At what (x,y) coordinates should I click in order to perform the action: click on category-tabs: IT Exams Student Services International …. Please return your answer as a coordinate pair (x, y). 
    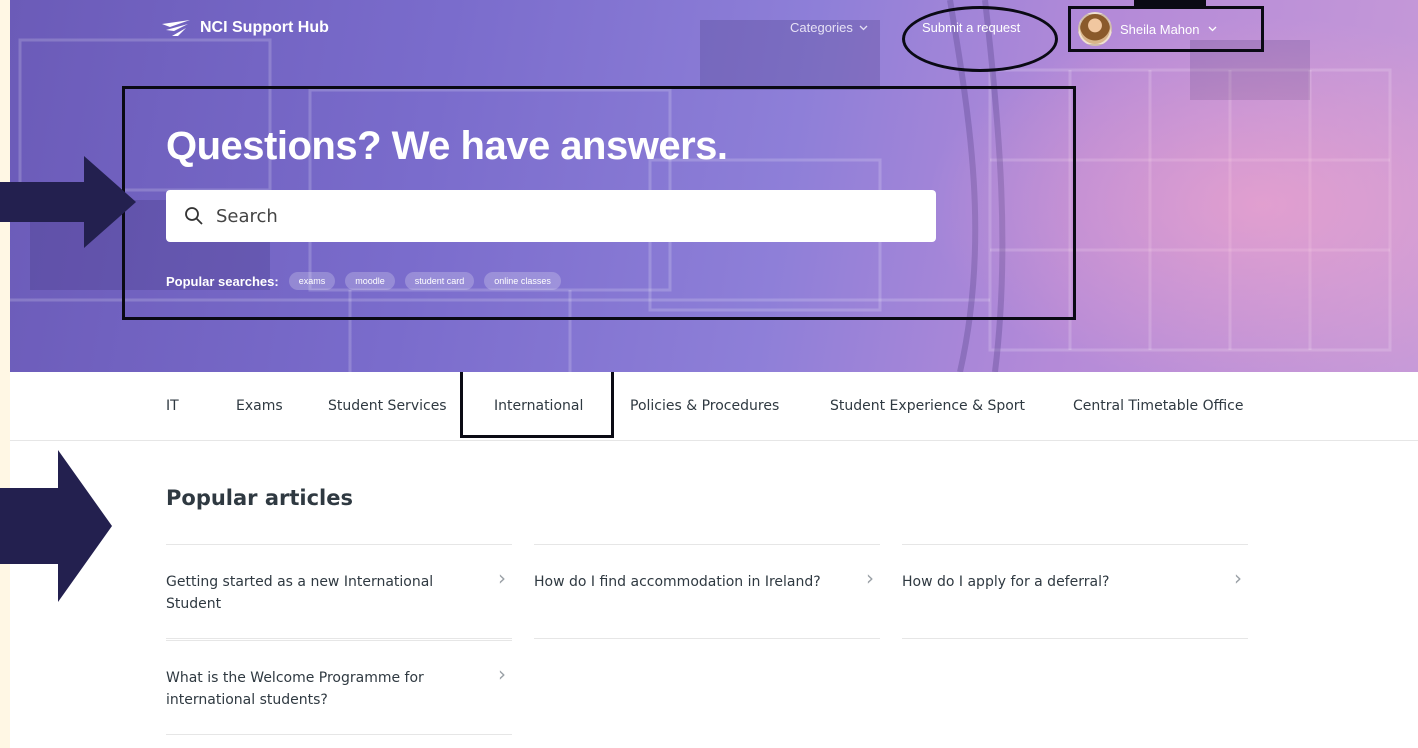
    Looking at the image, I should click on (714, 406).